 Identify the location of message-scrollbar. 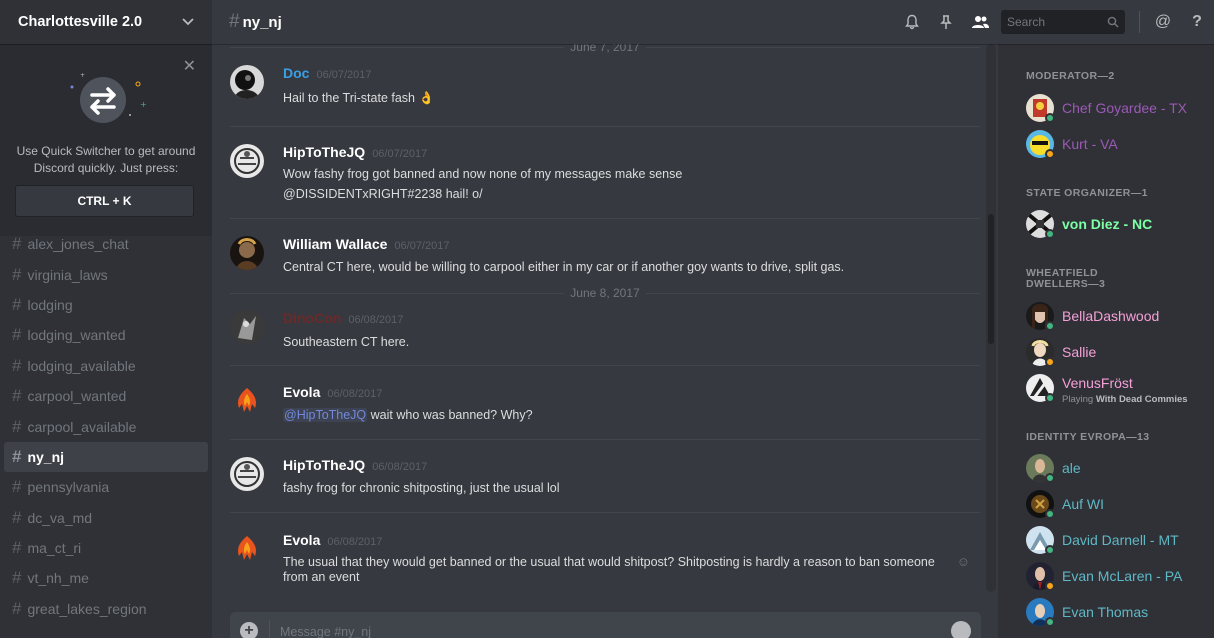
(991, 318).